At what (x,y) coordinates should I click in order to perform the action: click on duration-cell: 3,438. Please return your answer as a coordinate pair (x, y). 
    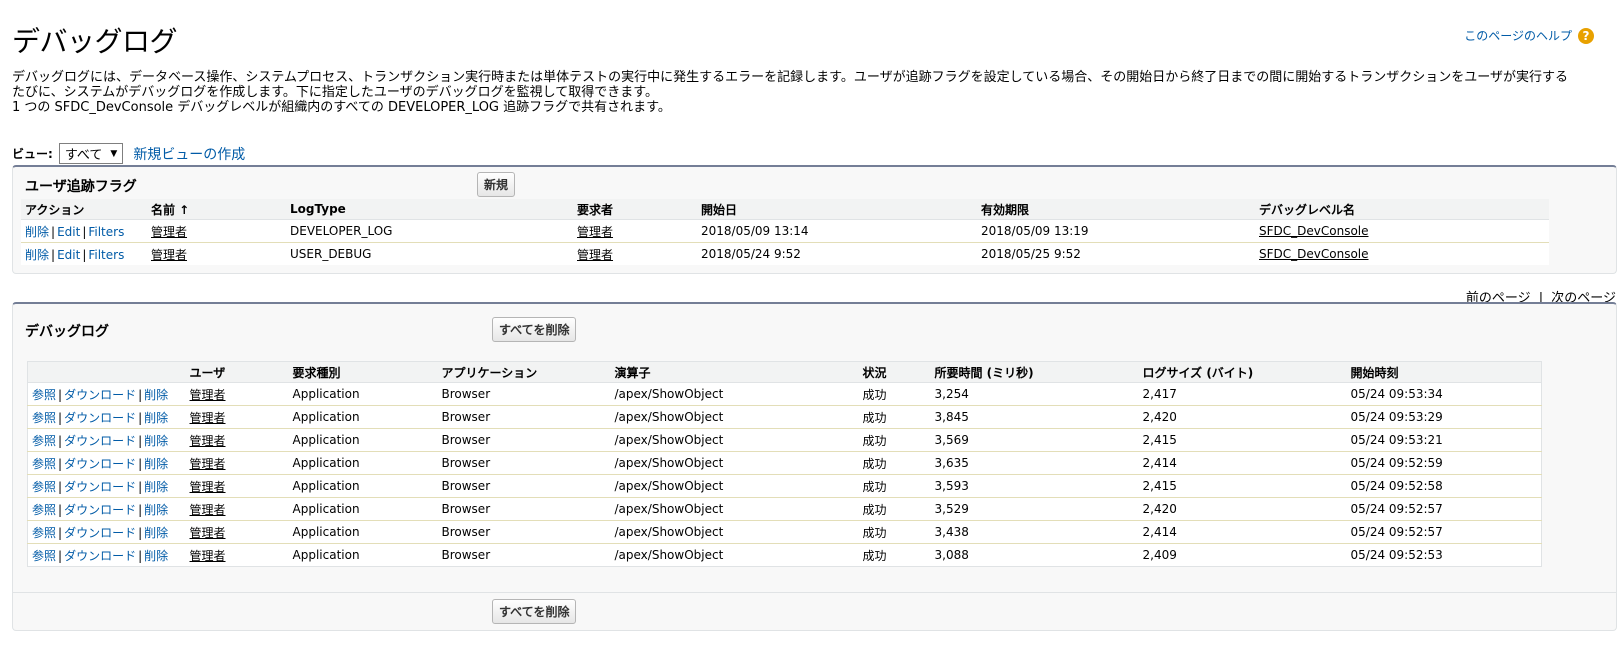
    Looking at the image, I should click on (1034, 532).